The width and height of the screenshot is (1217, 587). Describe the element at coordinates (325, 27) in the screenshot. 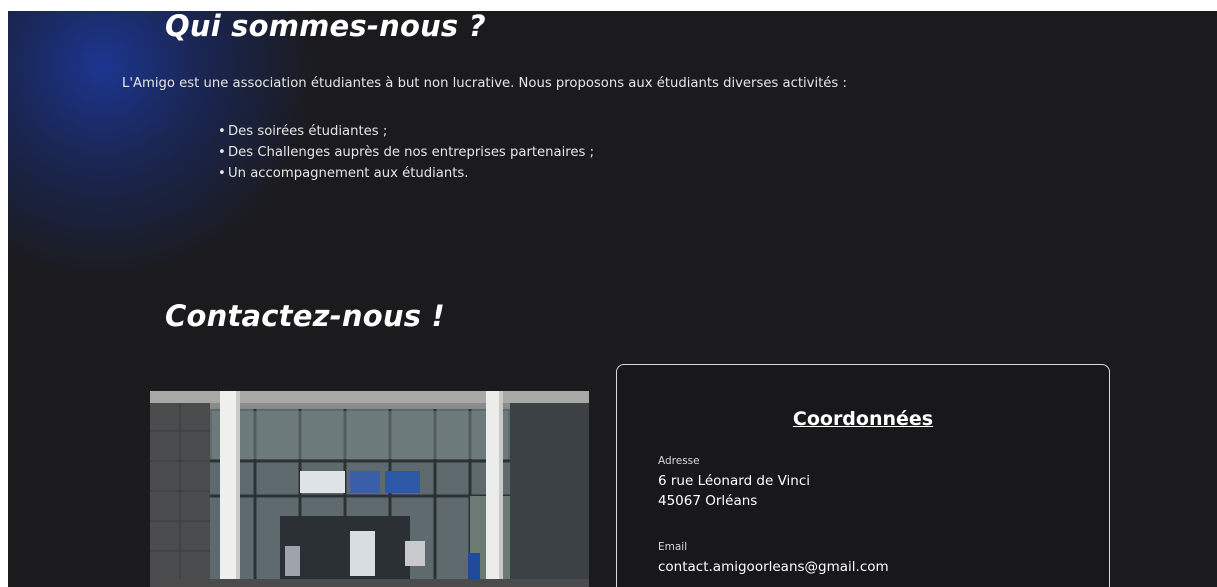

I see `about-title: Qui sommes-nous ?` at that location.